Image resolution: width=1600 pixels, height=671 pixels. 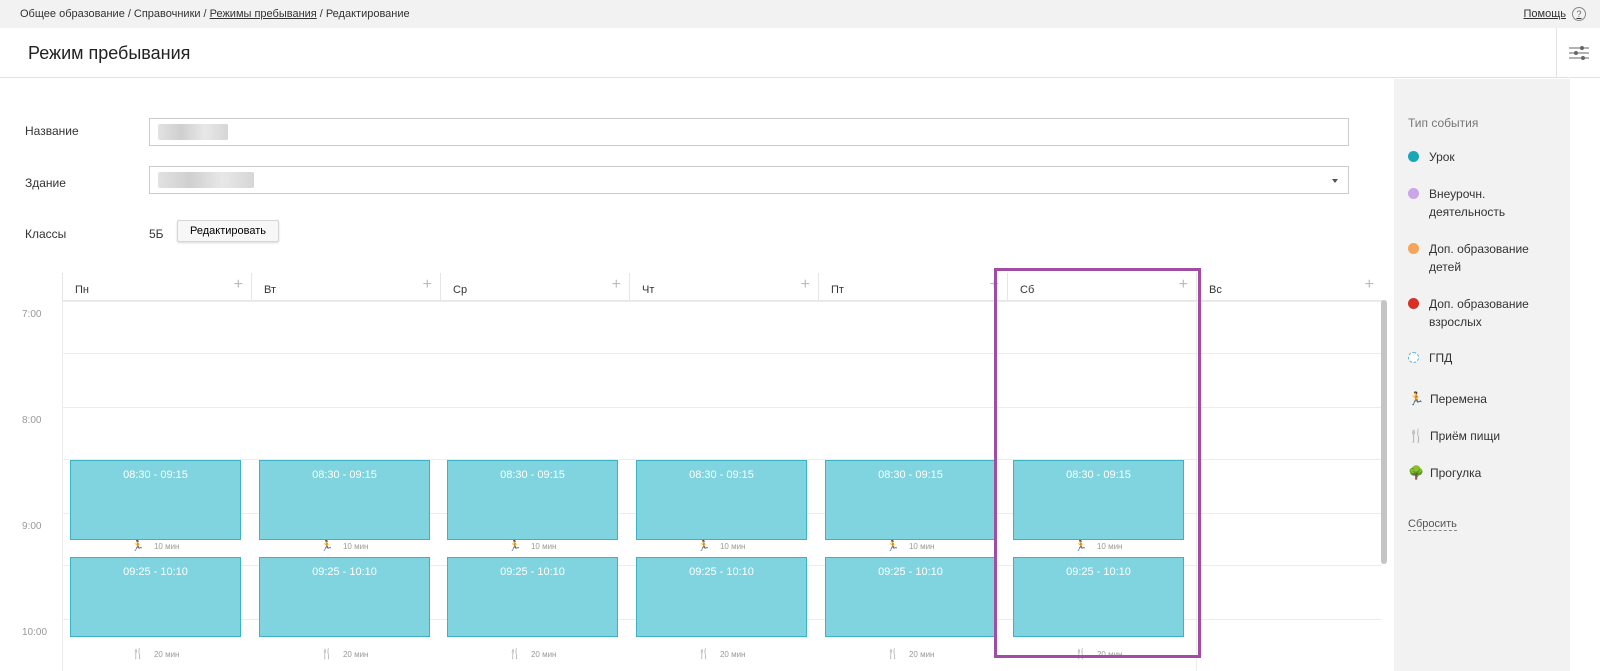 I want to click on extra-edu-children-dot-icon, so click(x=1413, y=248).